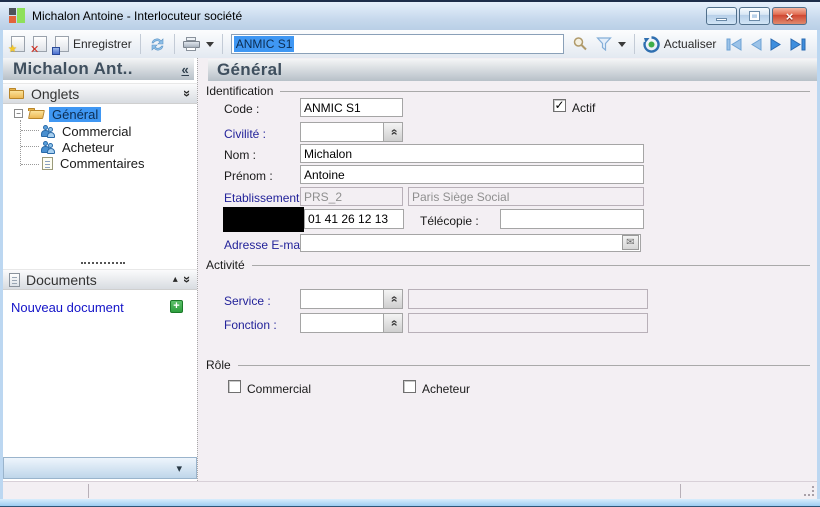  I want to click on telecopie-input, so click(572, 219).